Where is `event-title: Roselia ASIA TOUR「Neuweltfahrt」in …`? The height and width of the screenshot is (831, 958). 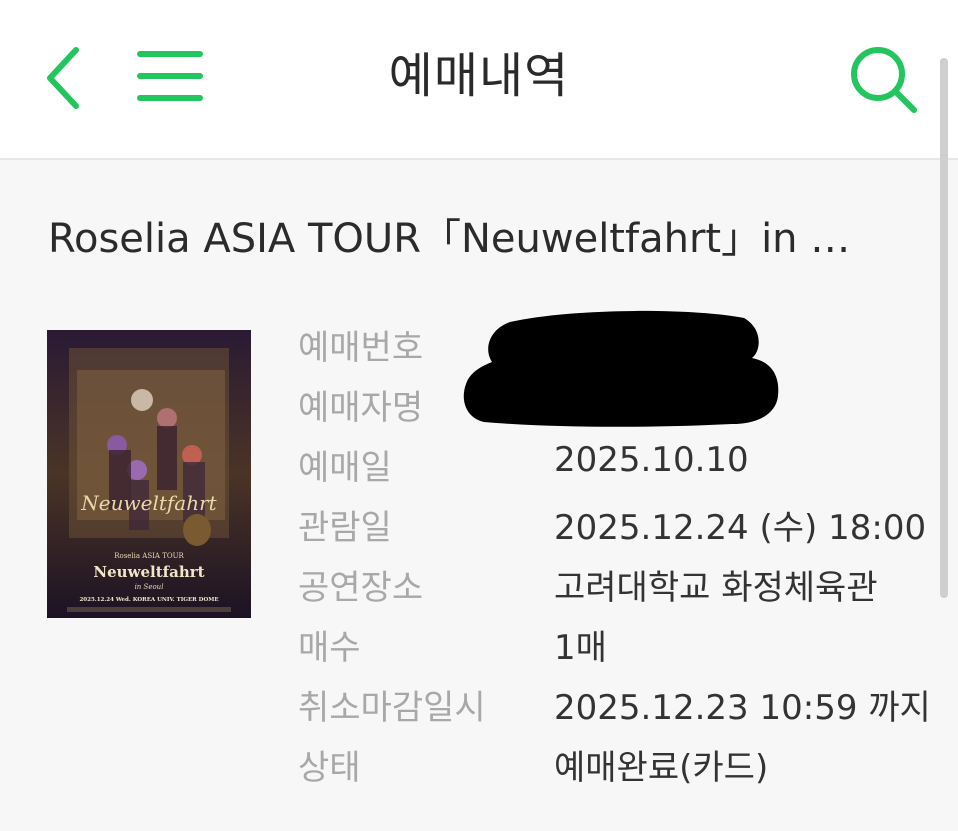
event-title: Roselia ASIA TOUR「Neuweltfahrt」in … is located at coordinates (449, 239).